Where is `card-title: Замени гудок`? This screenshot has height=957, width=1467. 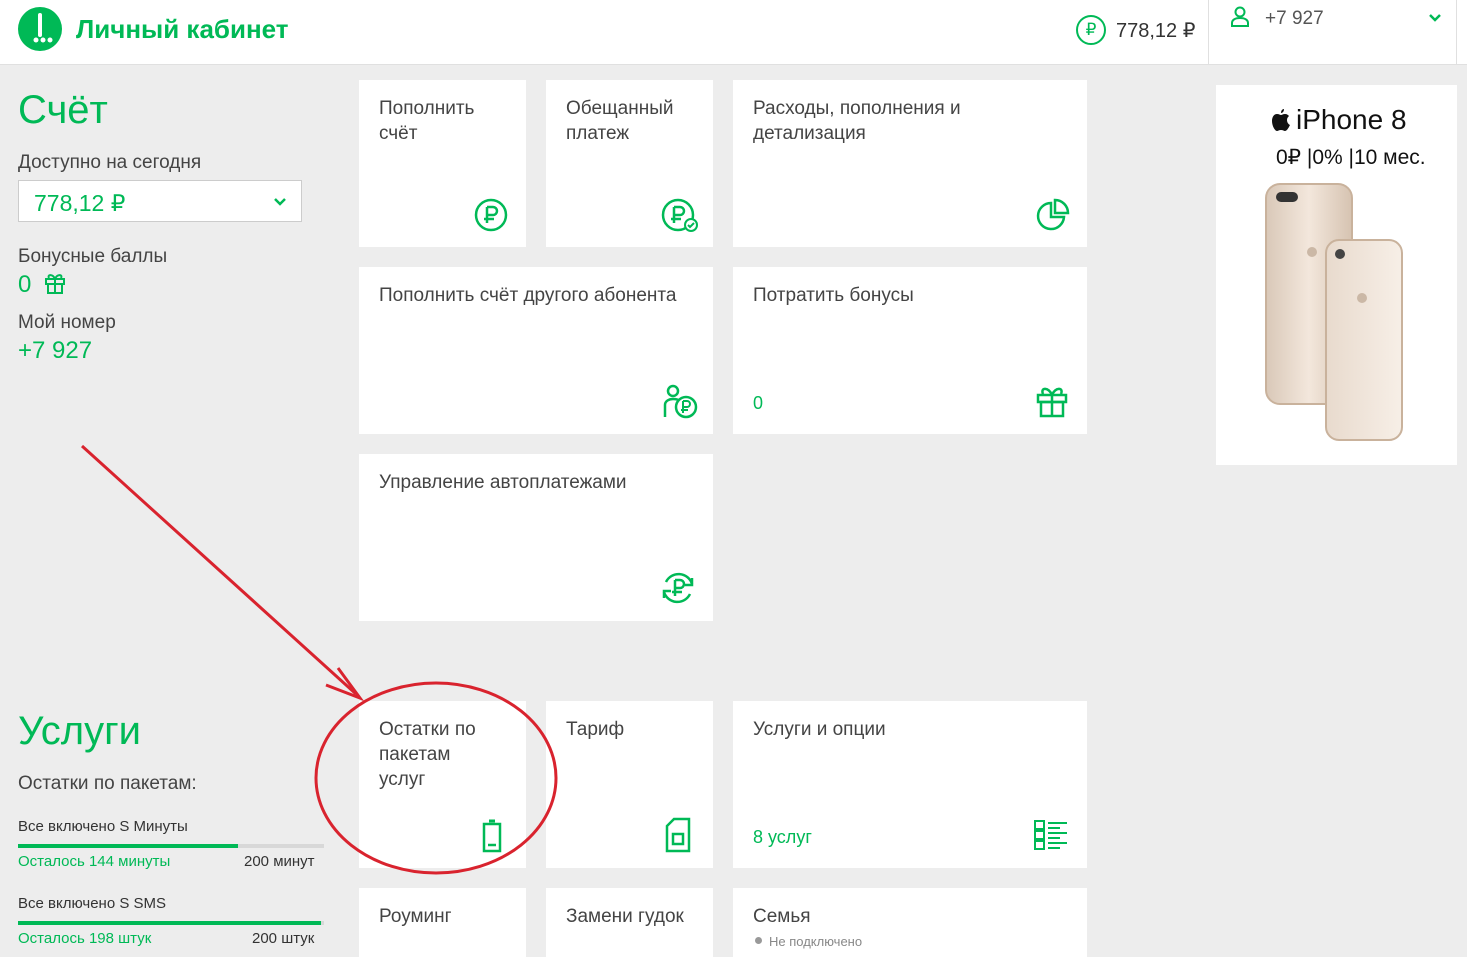 card-title: Замени гудок is located at coordinates (625, 916).